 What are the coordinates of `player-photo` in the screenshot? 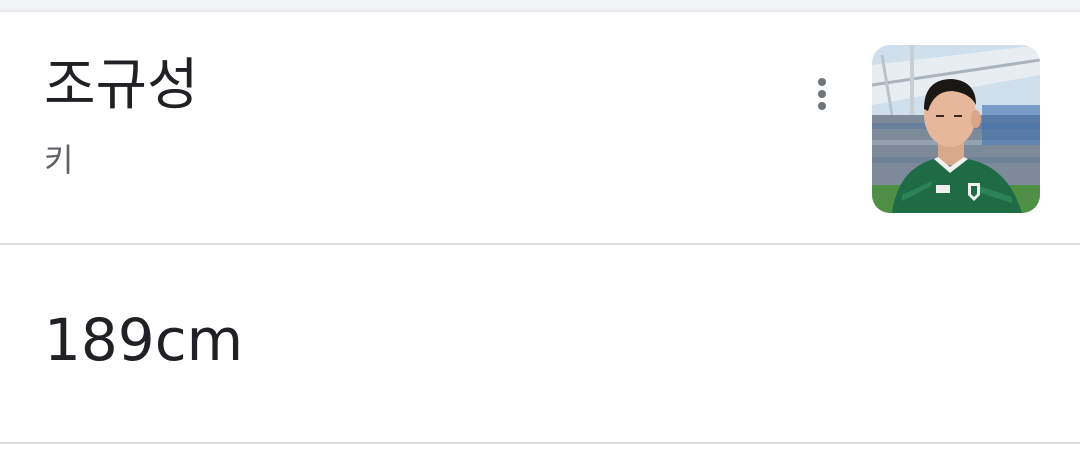 It's located at (956, 129).